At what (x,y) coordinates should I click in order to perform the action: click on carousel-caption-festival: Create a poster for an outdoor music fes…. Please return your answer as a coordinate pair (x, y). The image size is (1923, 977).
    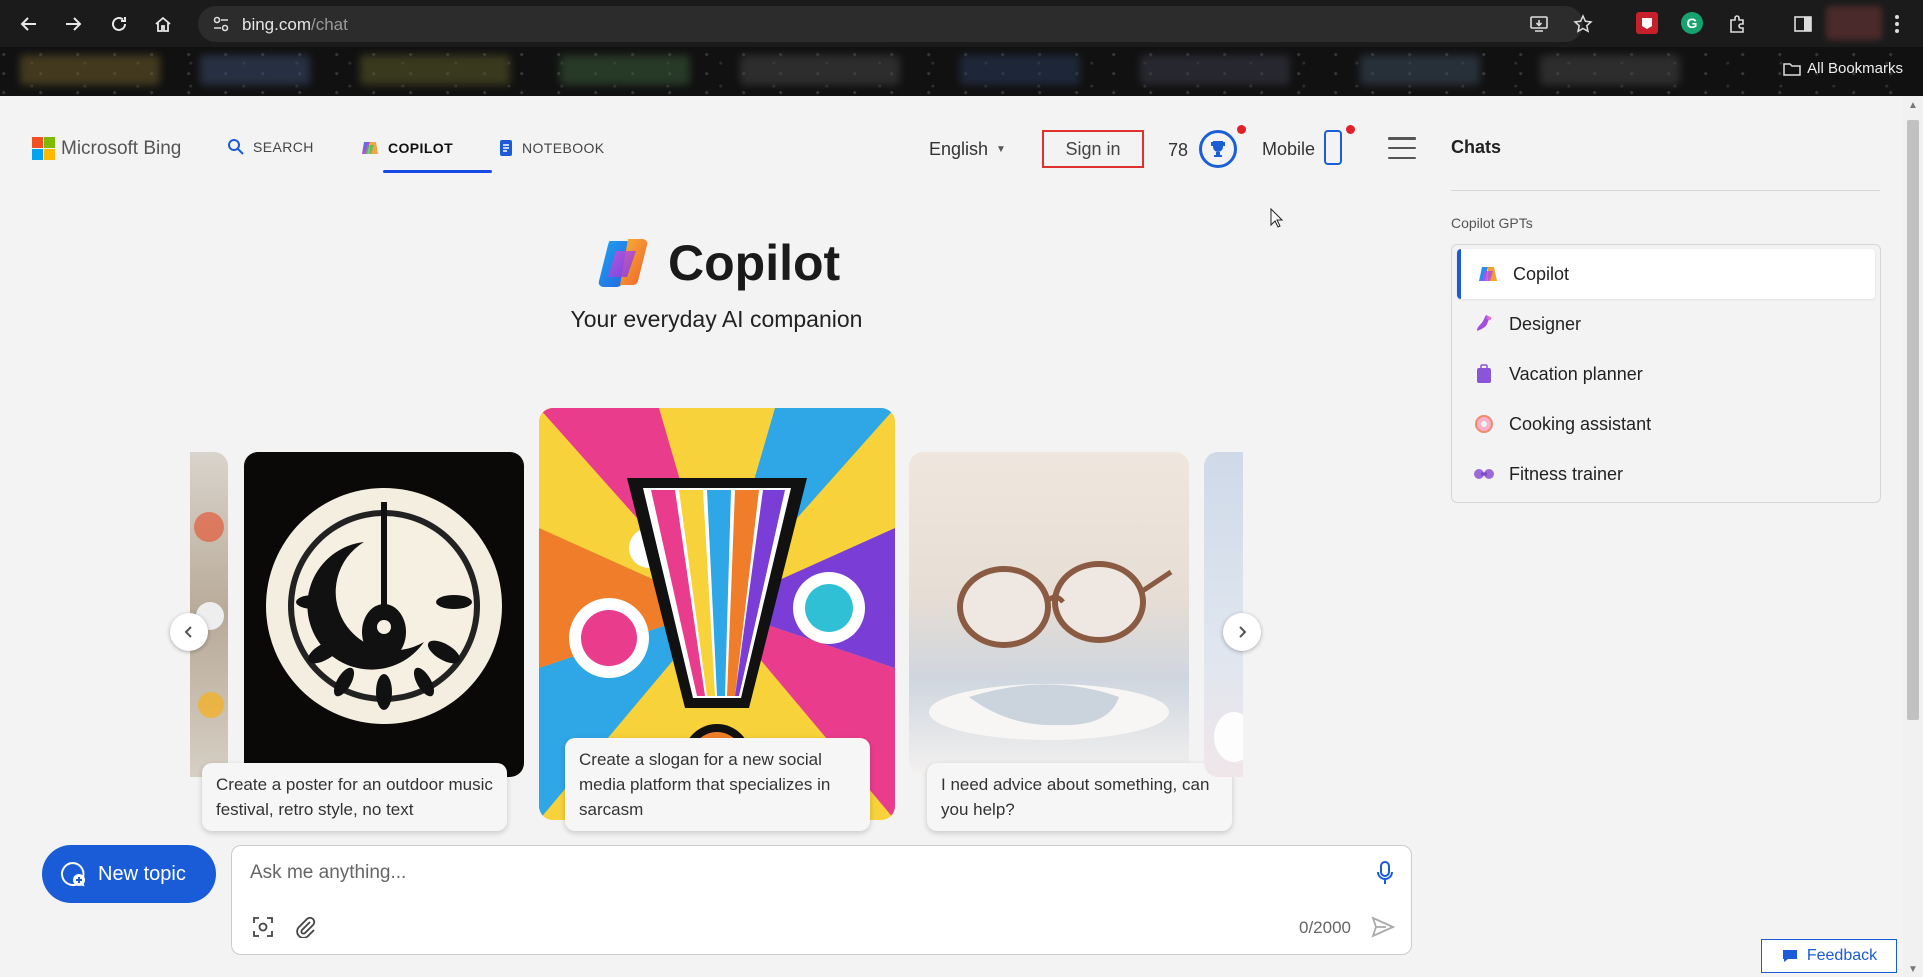
    Looking at the image, I should click on (354, 797).